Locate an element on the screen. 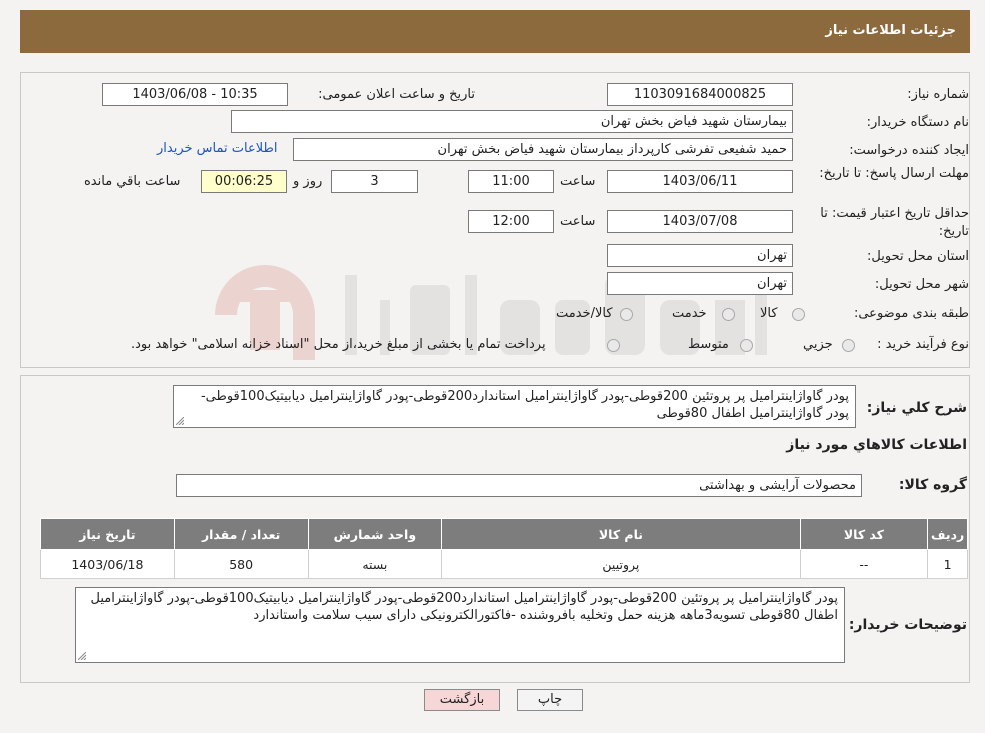 The height and width of the screenshot is (733, 985). deadline-time-field: 11:00 is located at coordinates (511, 181).